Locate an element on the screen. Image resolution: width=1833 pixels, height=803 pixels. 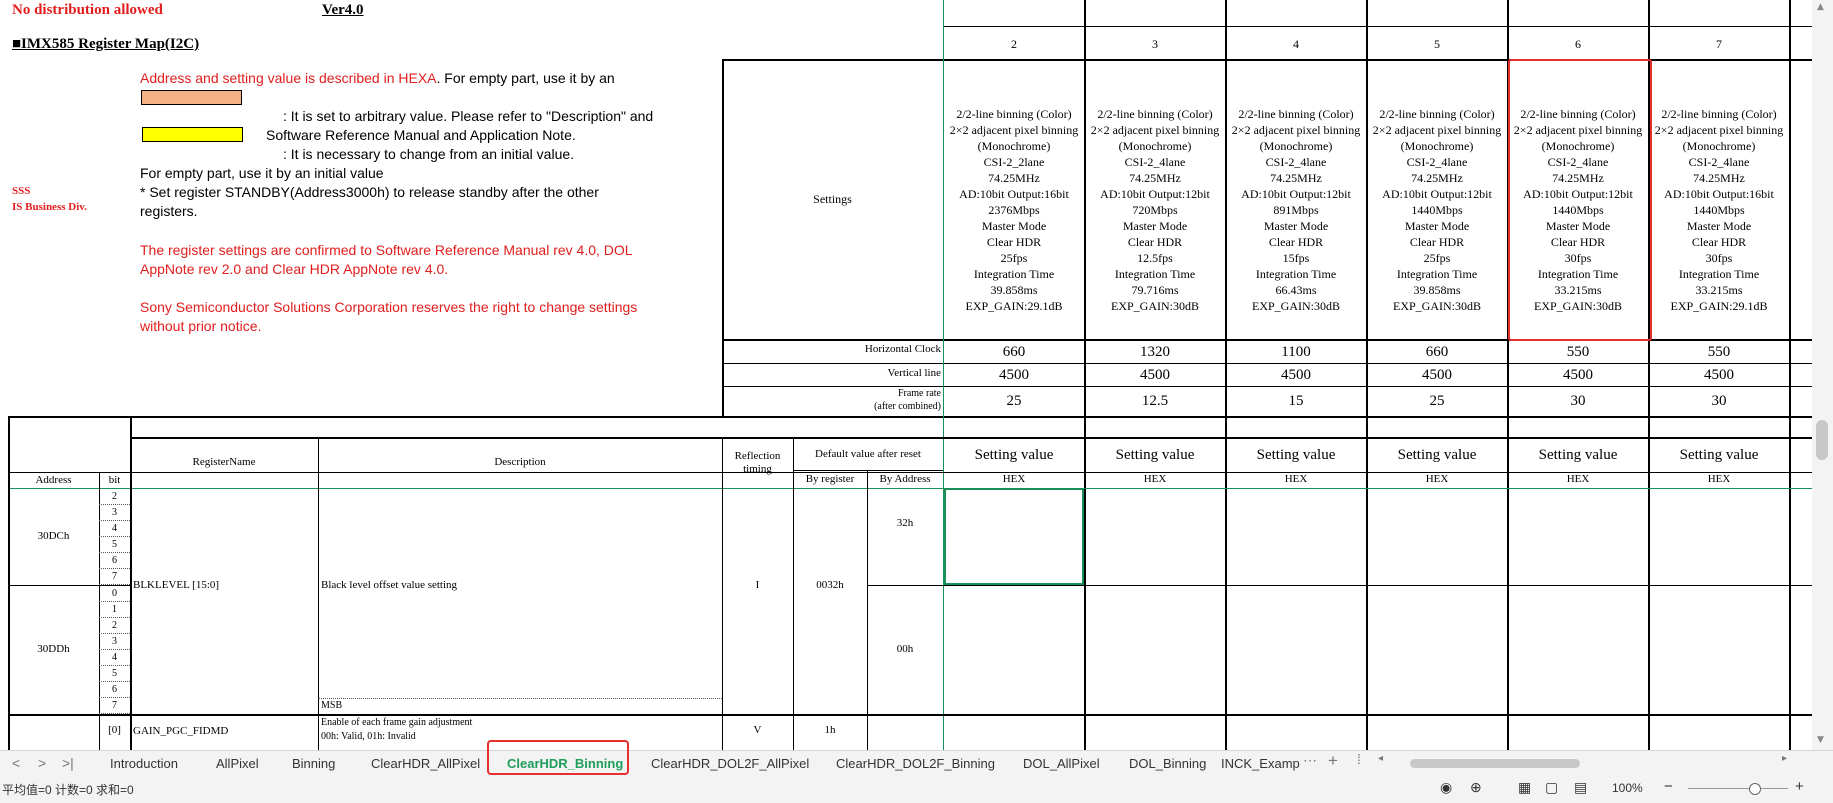
sss-label: SSS is located at coordinates (21, 191).